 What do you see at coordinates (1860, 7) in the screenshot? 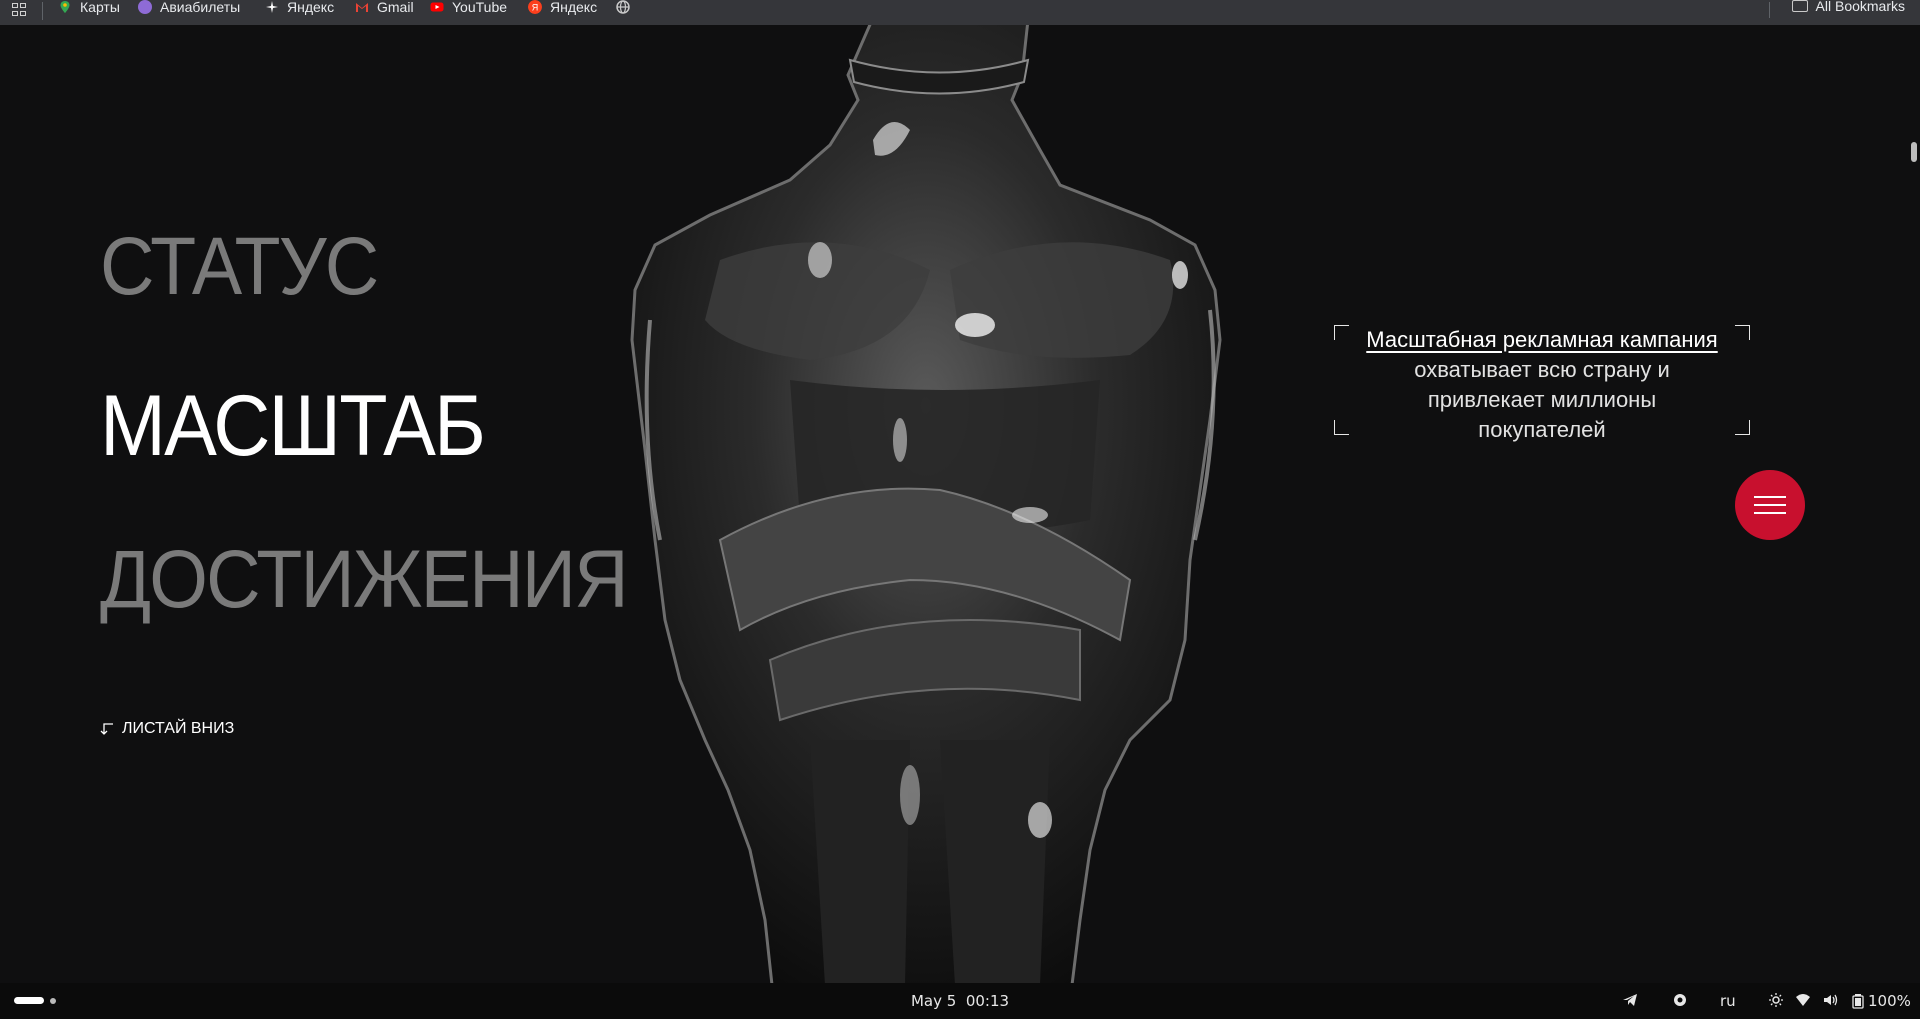
I see `all-bookmarks-label: All Bookmarks` at bounding box center [1860, 7].